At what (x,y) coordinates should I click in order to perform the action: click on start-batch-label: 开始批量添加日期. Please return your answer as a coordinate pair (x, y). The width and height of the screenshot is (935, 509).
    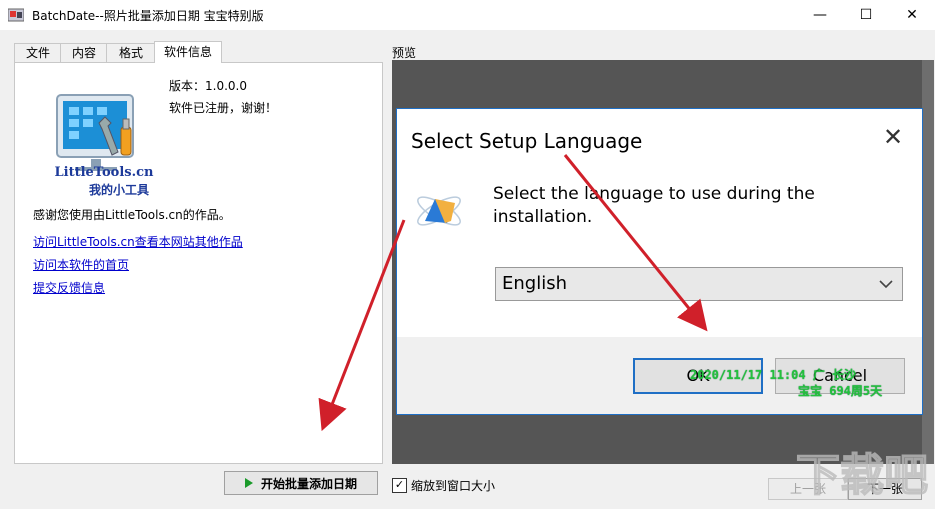
    Looking at the image, I should click on (308, 483).